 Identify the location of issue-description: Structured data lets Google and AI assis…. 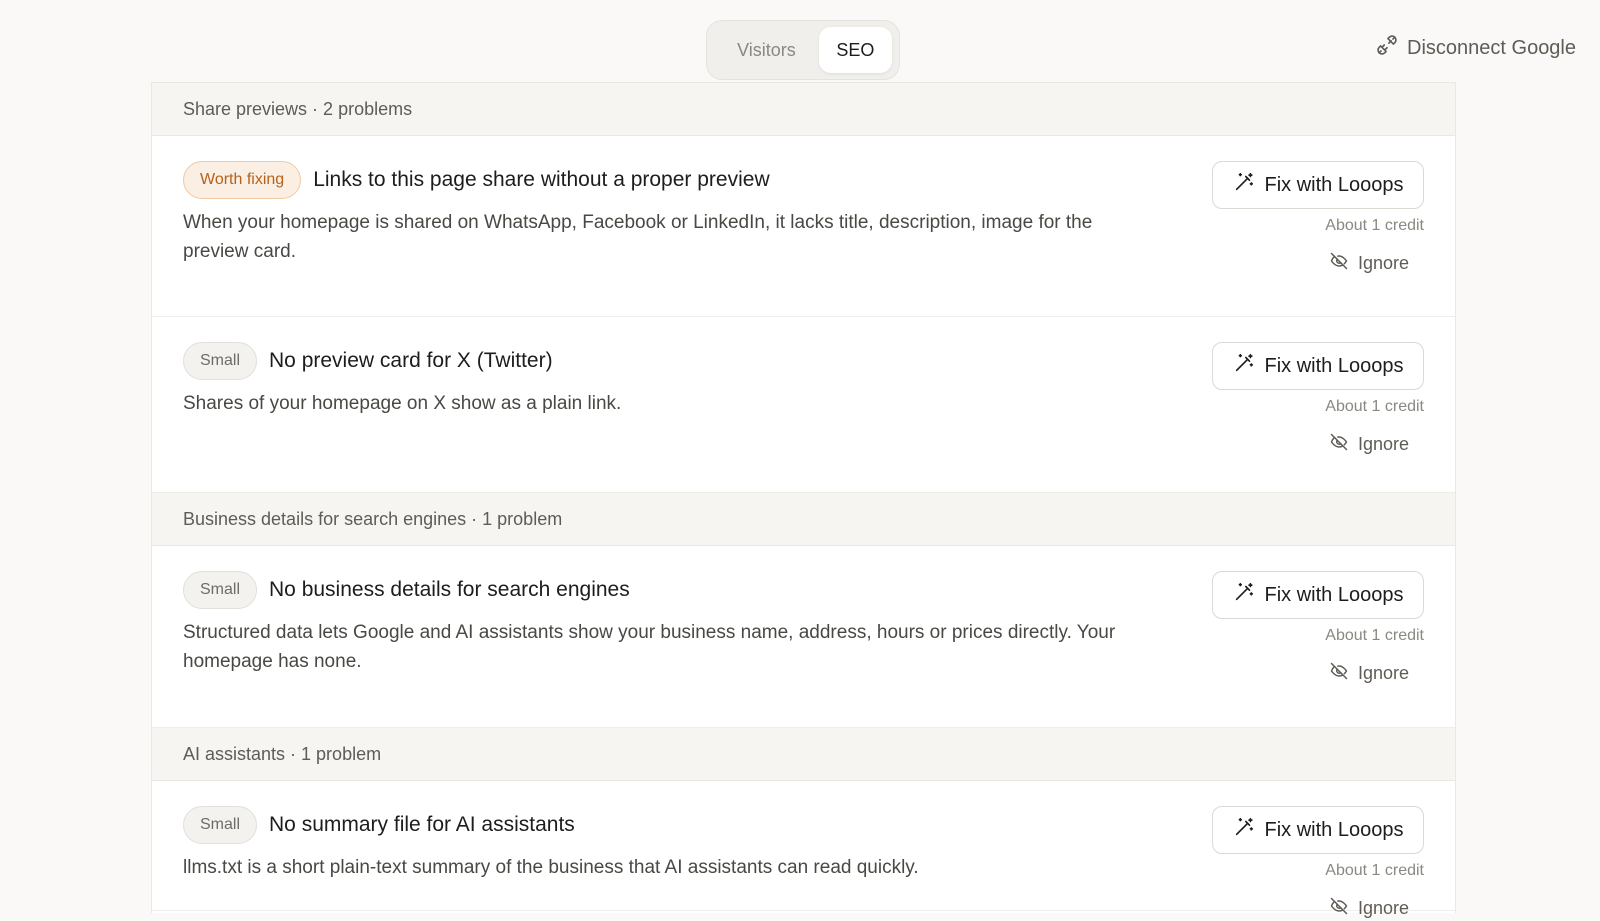
(649, 647).